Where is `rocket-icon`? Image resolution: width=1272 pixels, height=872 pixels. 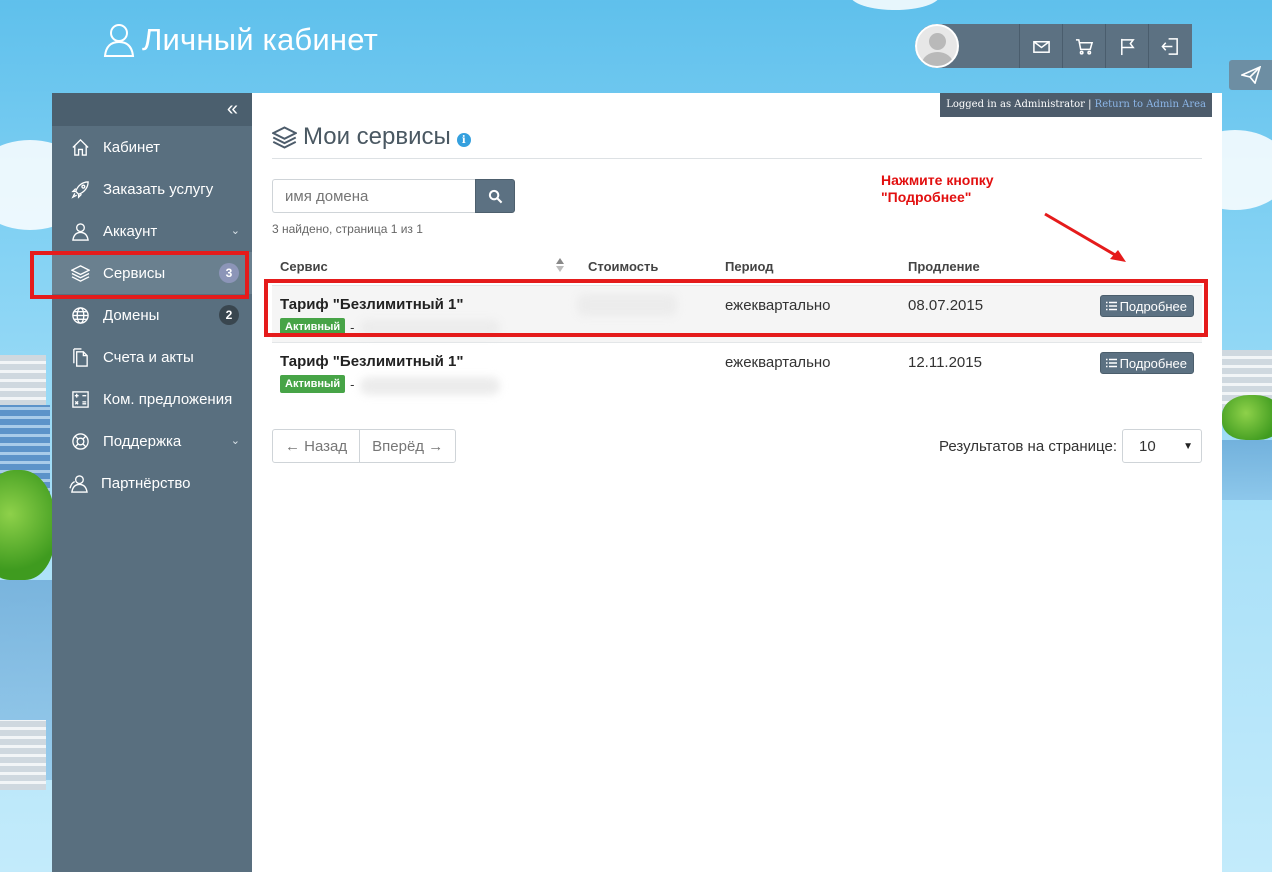 rocket-icon is located at coordinates (80, 189).